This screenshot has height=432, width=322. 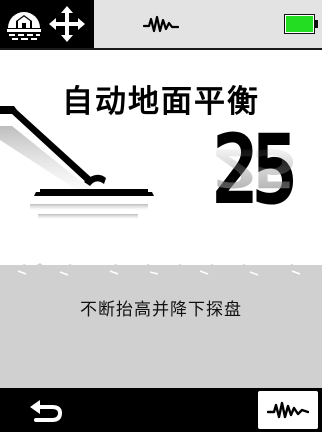 I want to click on battery-icon, so click(x=301, y=26).